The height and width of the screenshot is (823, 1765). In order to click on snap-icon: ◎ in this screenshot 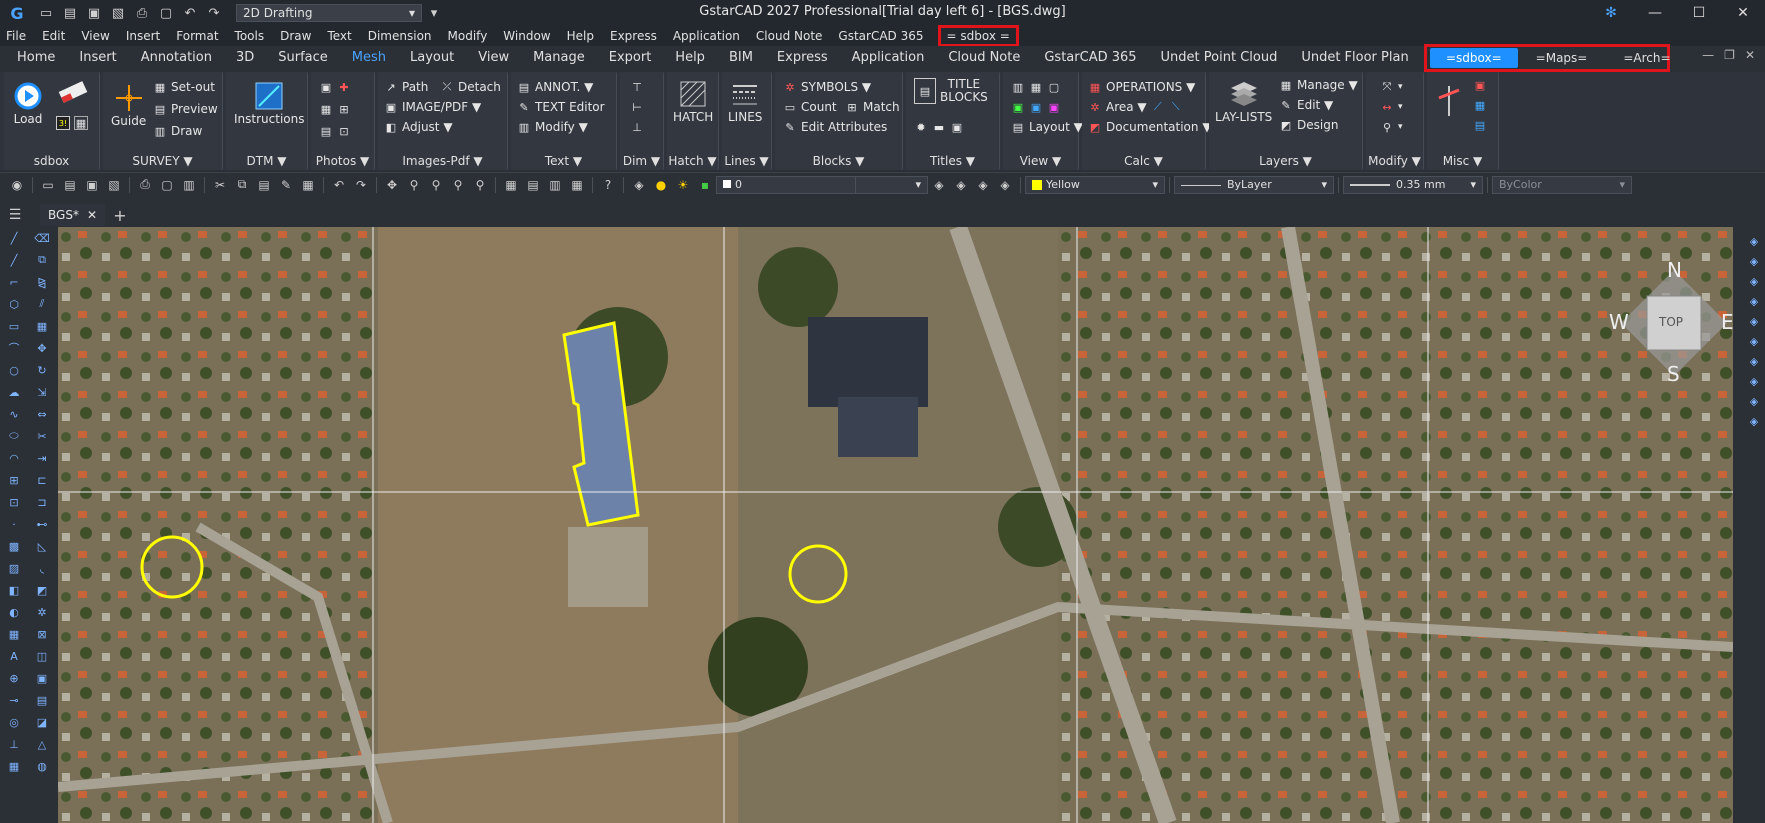, I will do `click(14, 722)`.